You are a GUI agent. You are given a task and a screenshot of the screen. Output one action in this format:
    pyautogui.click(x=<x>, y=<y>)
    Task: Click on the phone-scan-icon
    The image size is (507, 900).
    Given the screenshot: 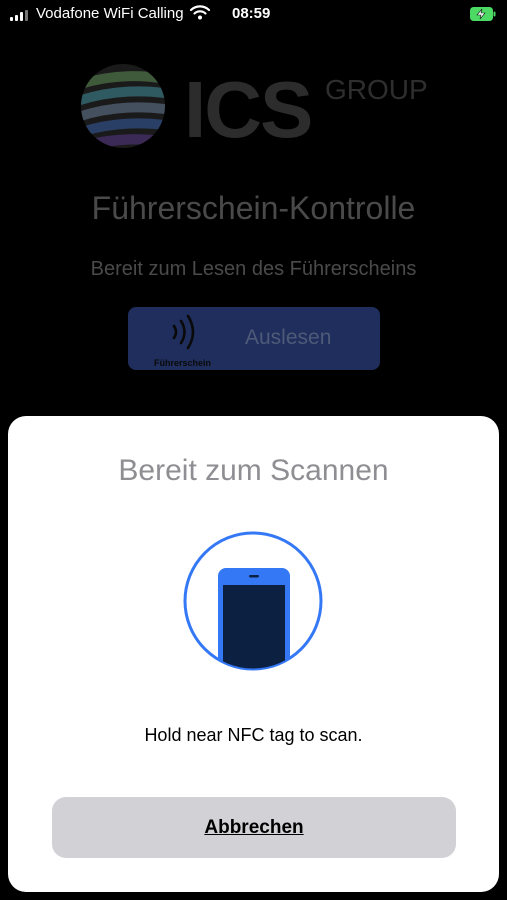 What is the action you would take?
    pyautogui.click(x=253, y=601)
    